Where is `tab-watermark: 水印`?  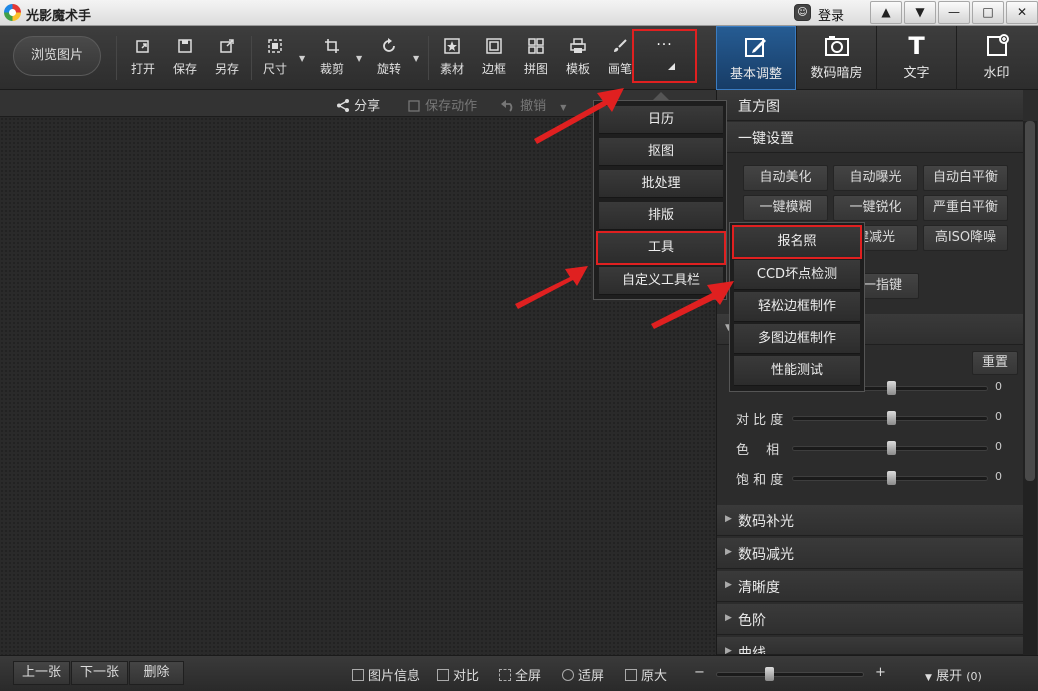 tab-watermark: 水印 is located at coordinates (996, 58).